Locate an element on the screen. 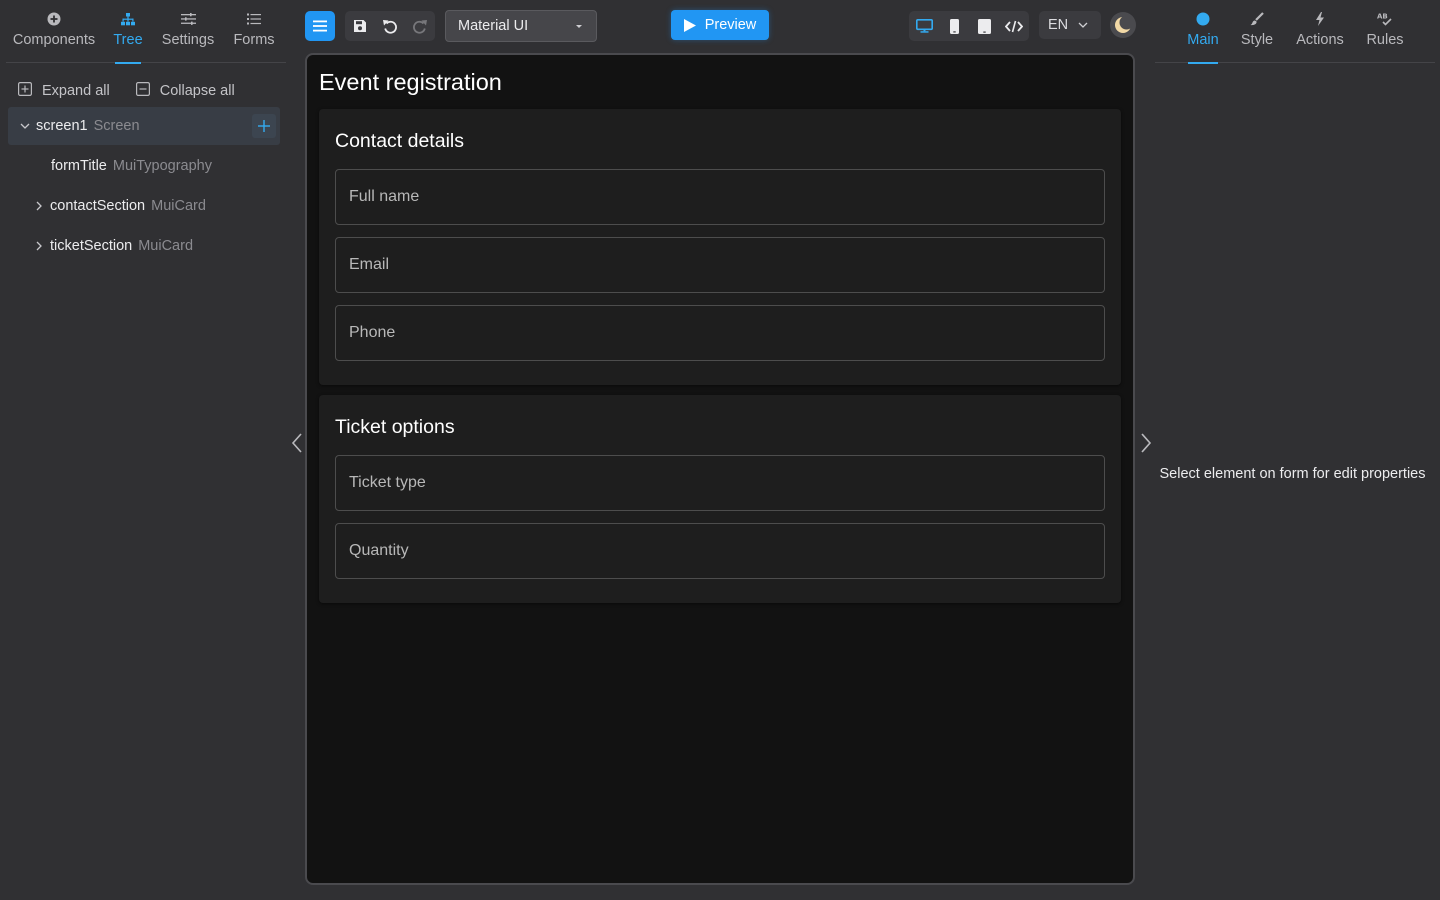 The width and height of the screenshot is (1440, 900). svg-text: AB is located at coordinates (1382, 17).